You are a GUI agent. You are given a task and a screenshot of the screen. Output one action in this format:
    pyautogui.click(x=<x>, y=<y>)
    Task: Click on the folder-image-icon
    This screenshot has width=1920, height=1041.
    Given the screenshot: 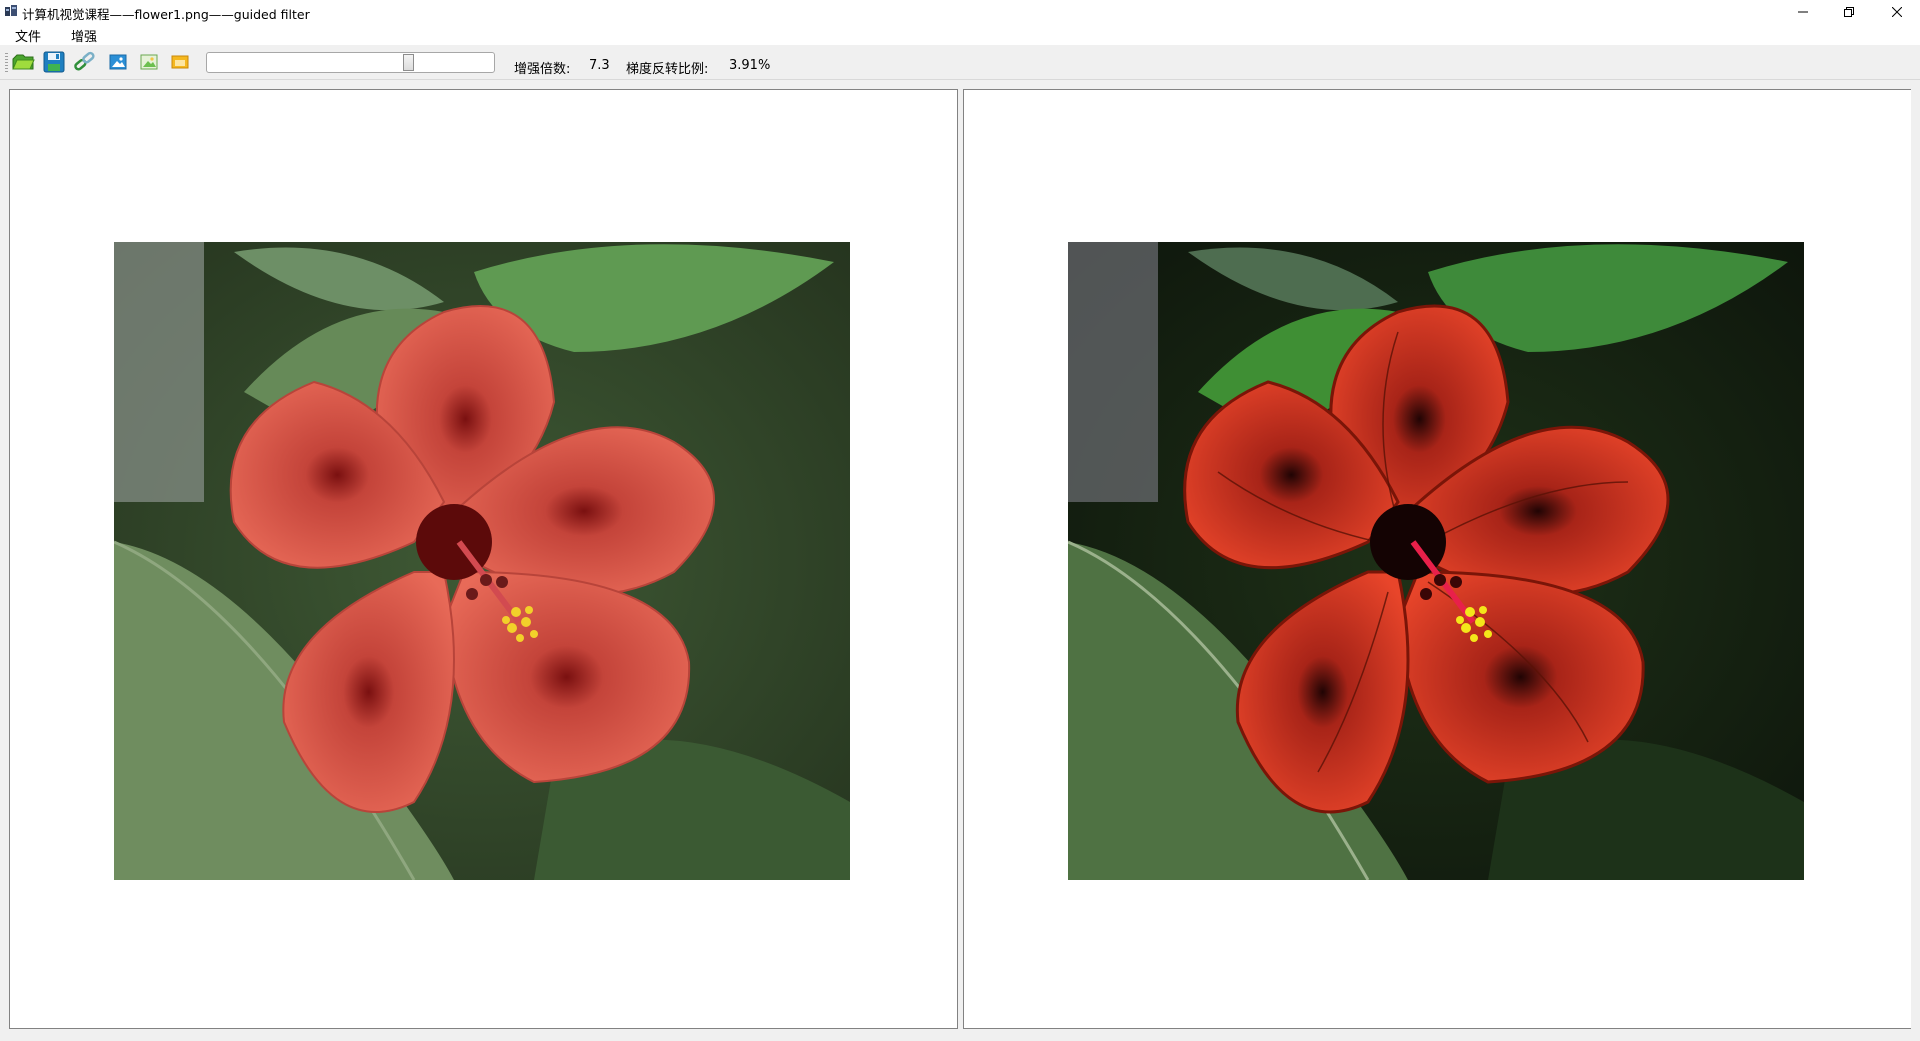 What is the action you would take?
    pyautogui.click(x=180, y=62)
    